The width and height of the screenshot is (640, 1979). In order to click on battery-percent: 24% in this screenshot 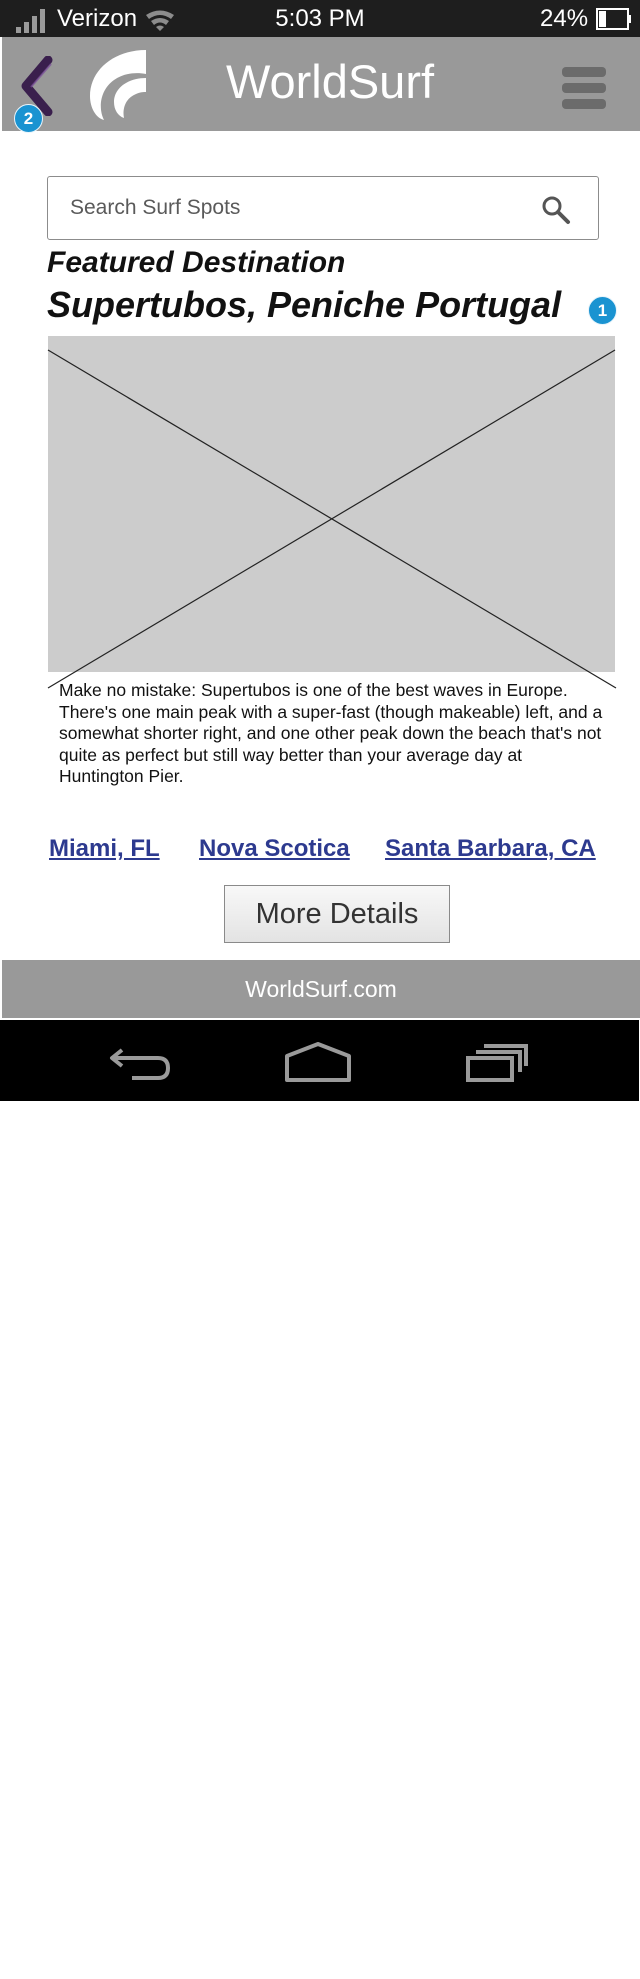, I will do `click(564, 18)`.